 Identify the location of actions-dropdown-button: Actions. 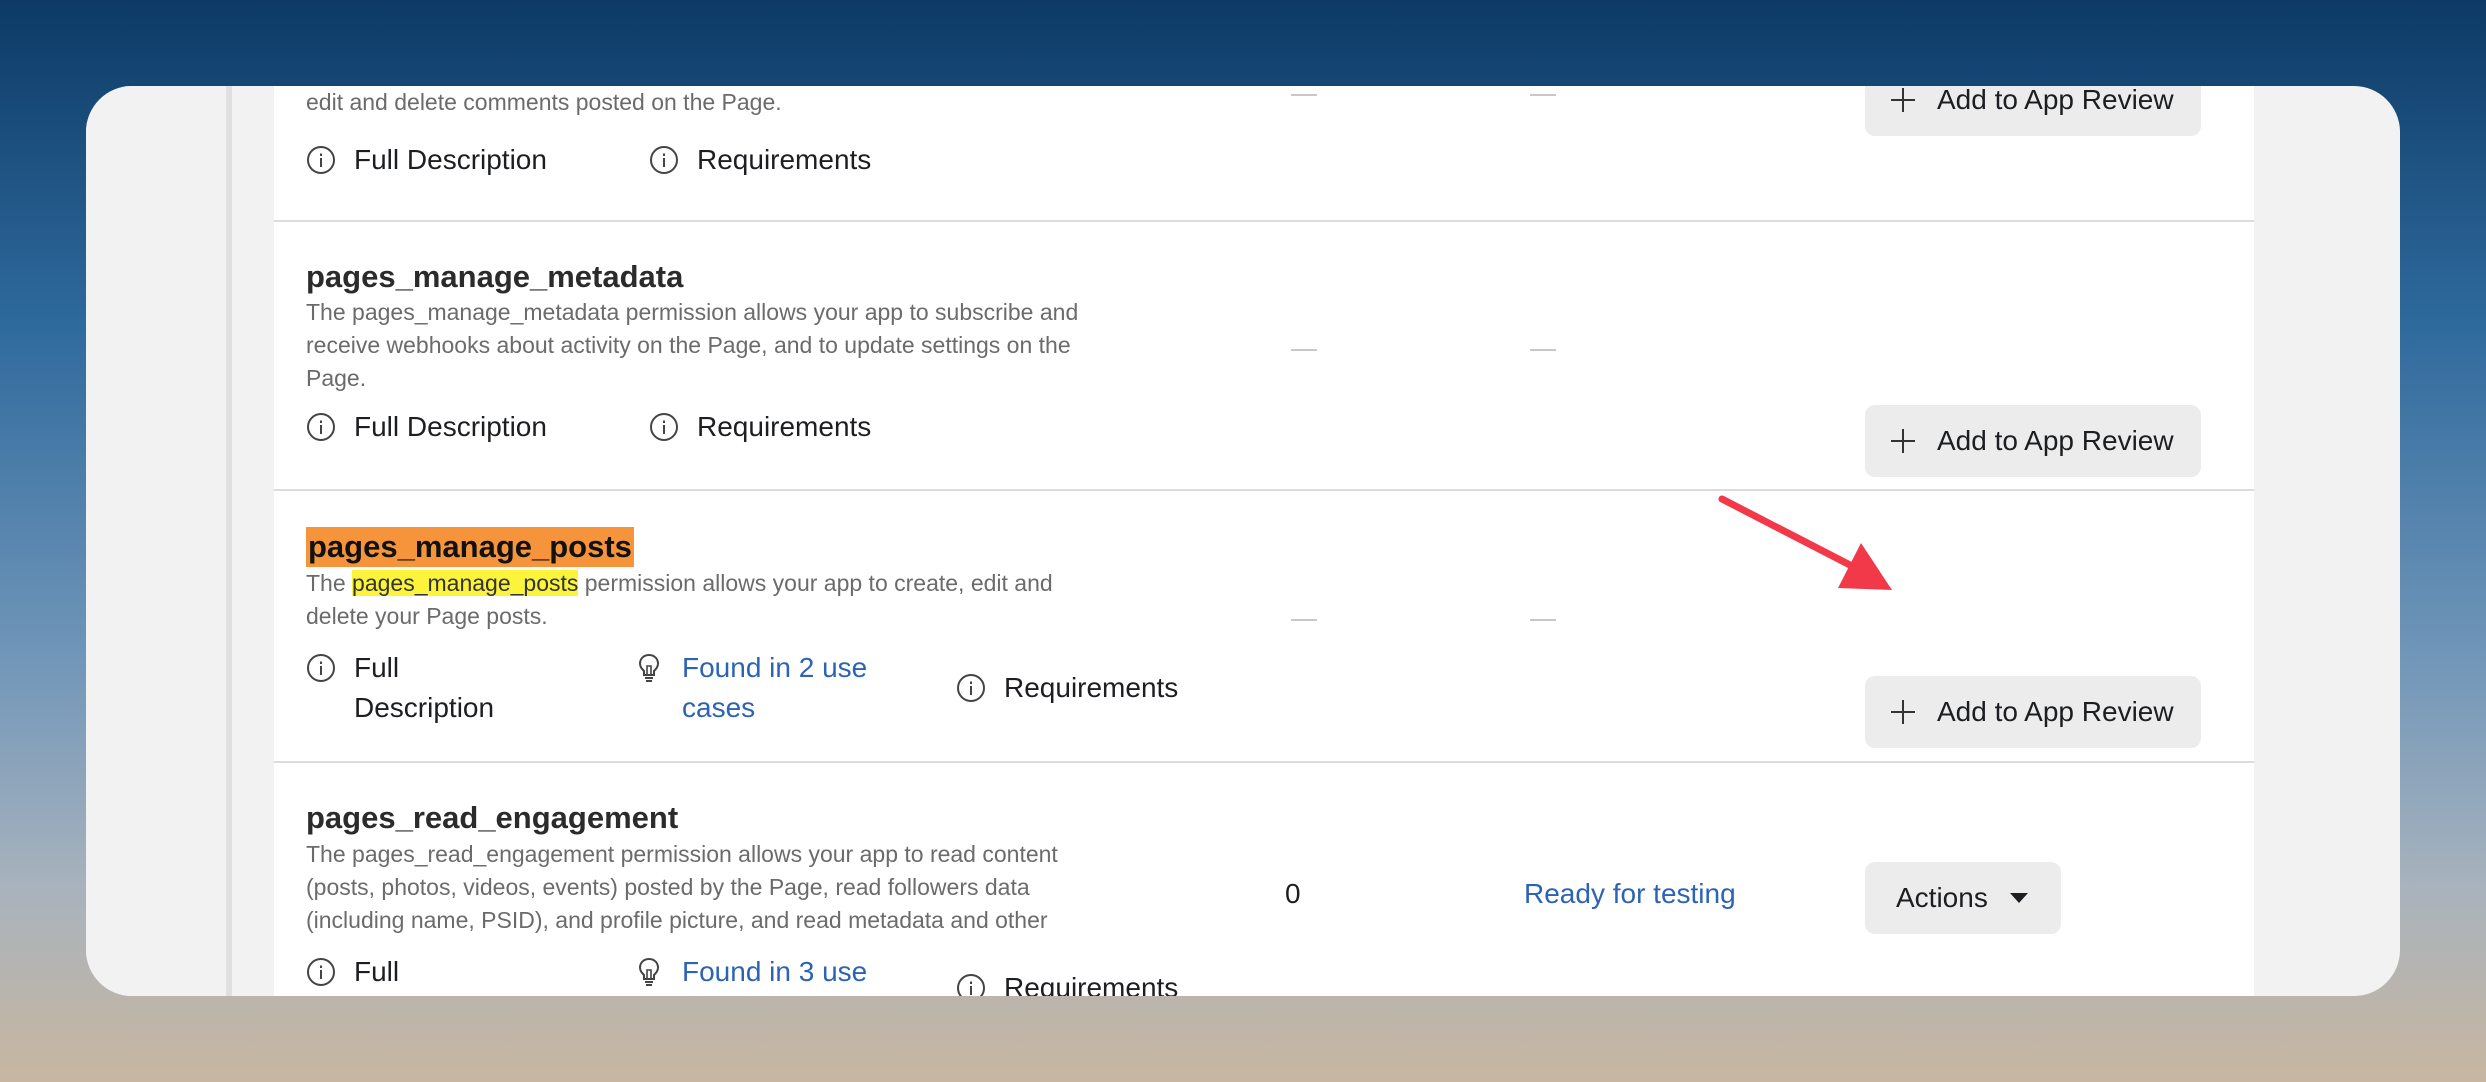
(1963, 898).